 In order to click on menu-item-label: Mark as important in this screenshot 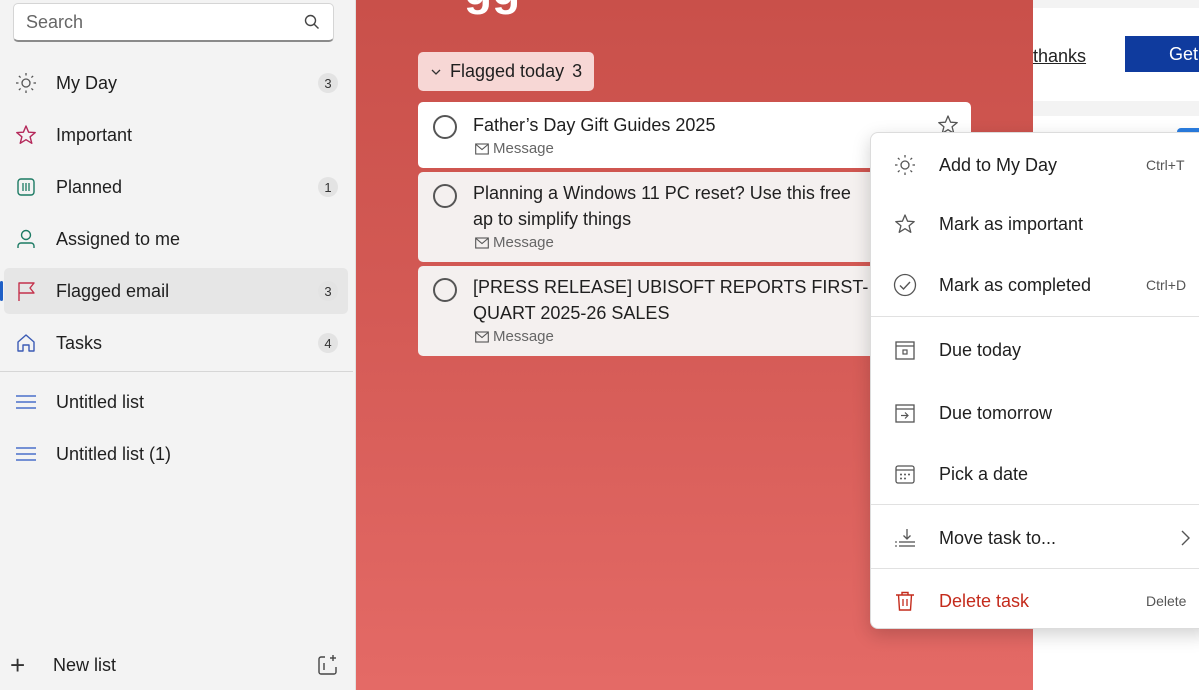, I will do `click(1011, 223)`.